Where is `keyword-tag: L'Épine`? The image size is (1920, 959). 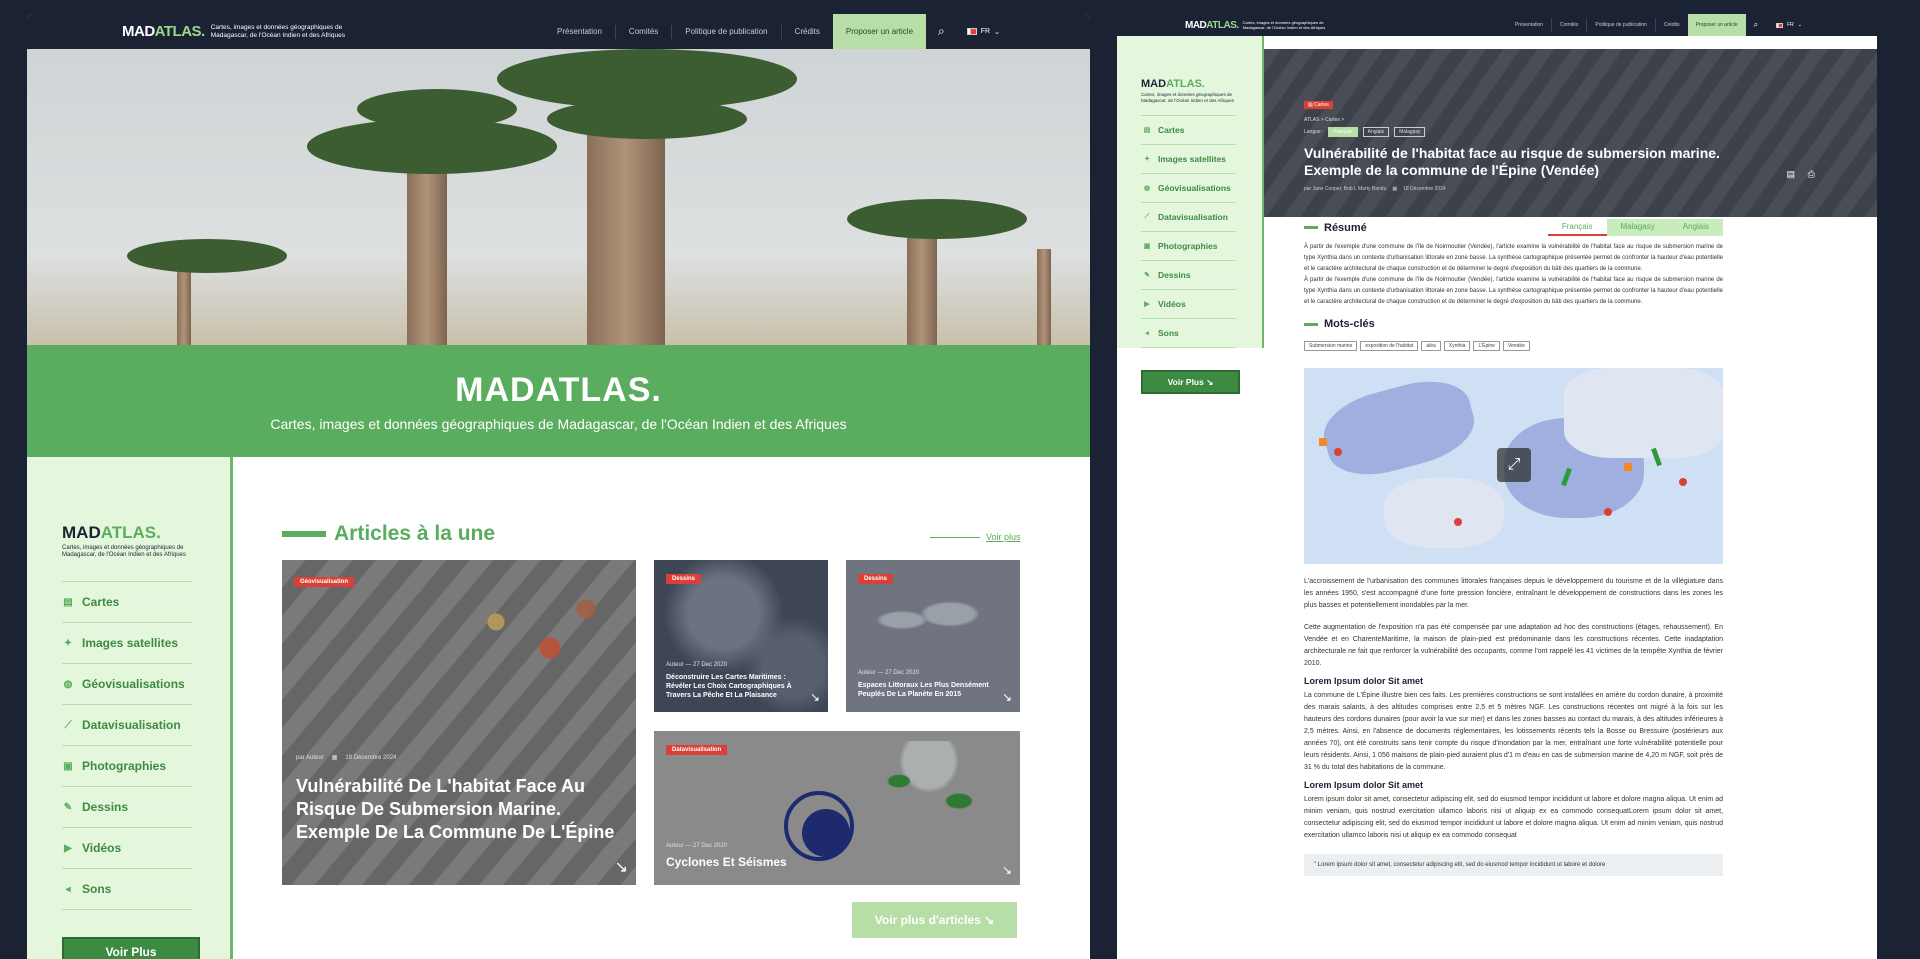
keyword-tag: L'Épine is located at coordinates (1486, 346).